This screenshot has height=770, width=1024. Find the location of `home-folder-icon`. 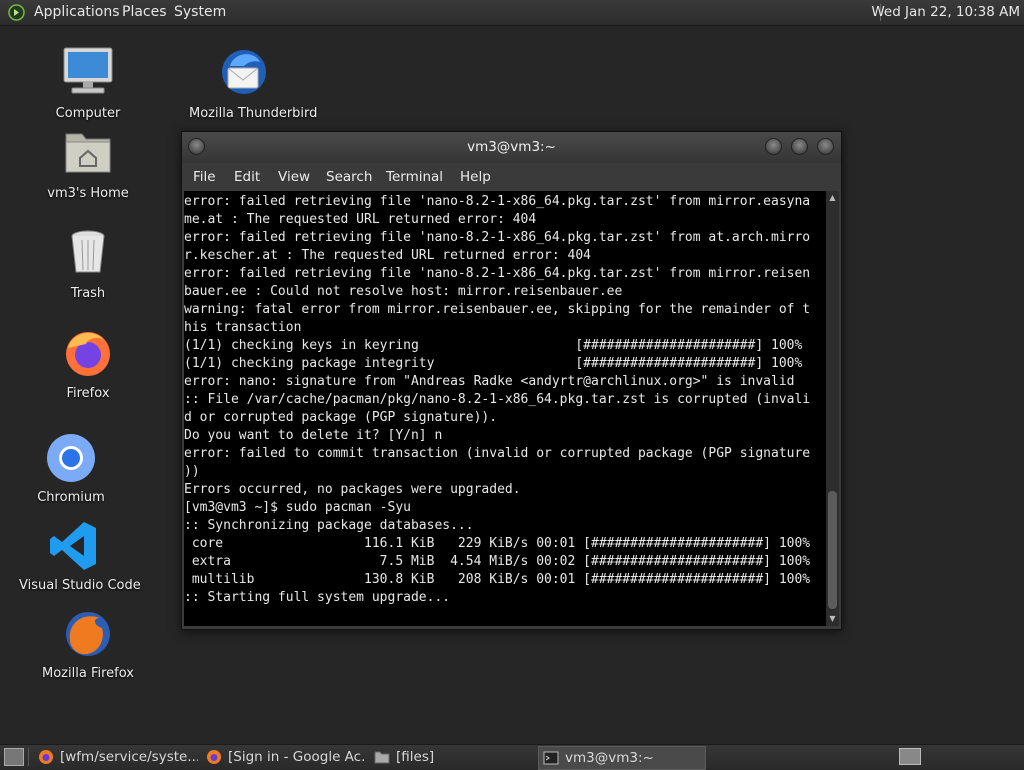

home-folder-icon is located at coordinates (88, 154).